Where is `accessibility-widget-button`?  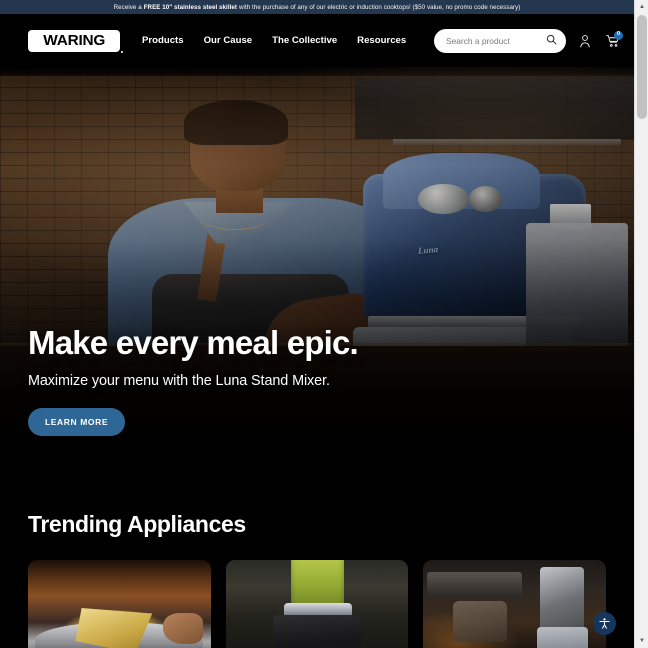 accessibility-widget-button is located at coordinates (604, 623).